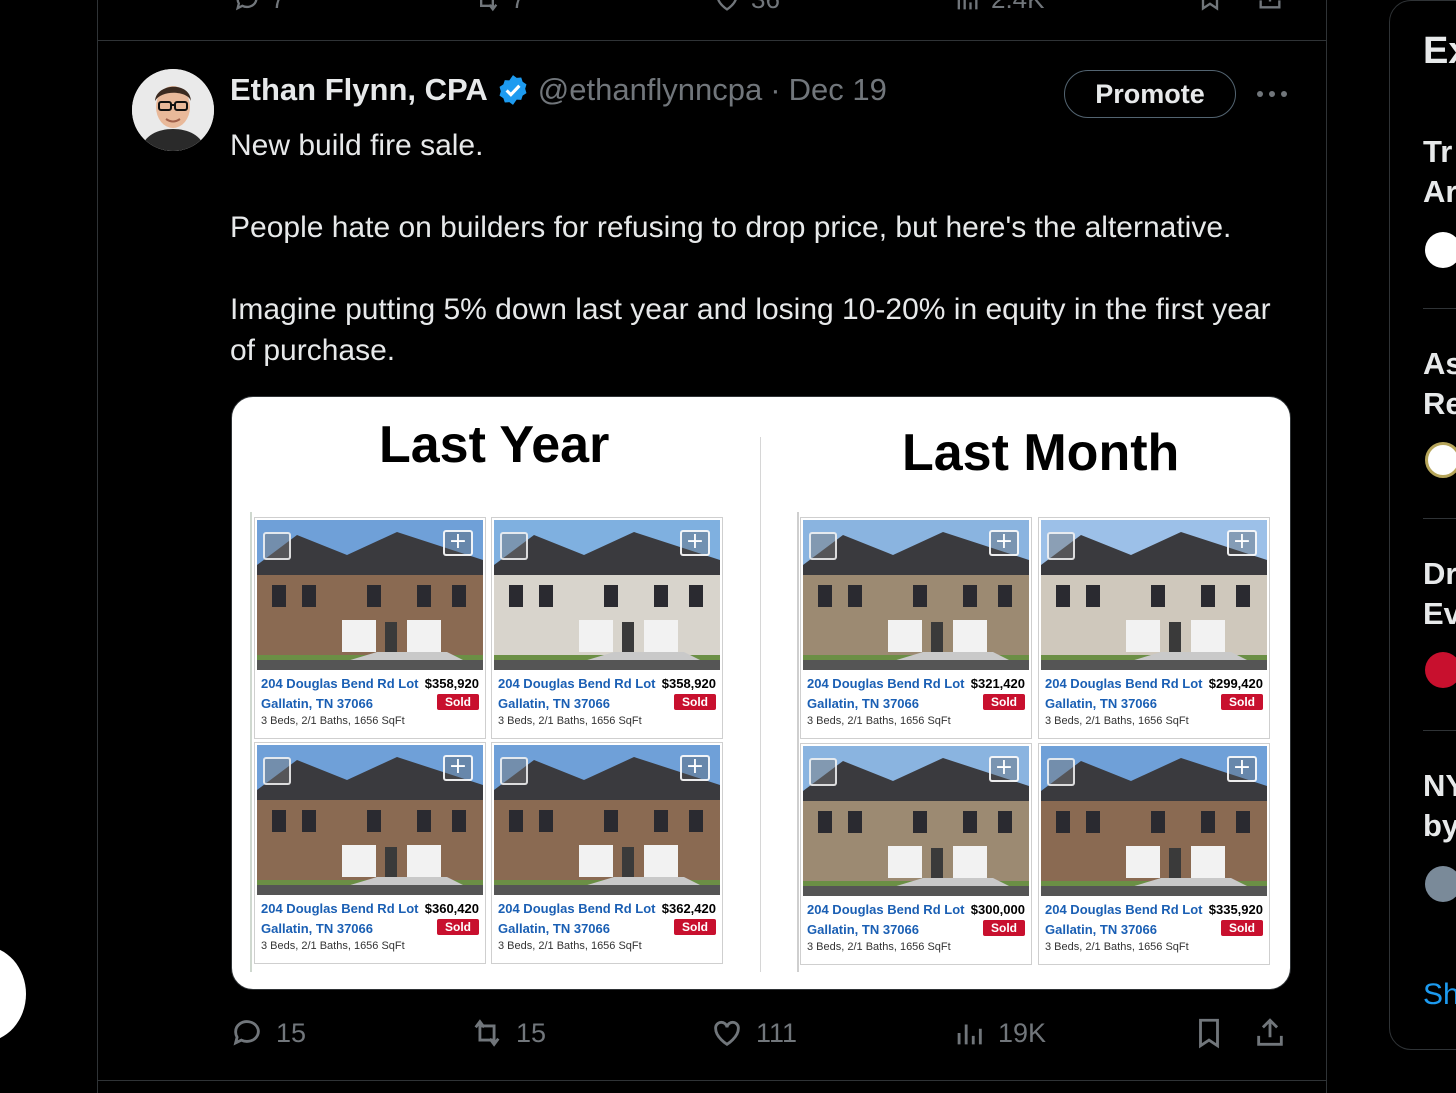 The height and width of the screenshot is (1093, 1456). I want to click on last-month-title: Last Month, so click(1041, 453).